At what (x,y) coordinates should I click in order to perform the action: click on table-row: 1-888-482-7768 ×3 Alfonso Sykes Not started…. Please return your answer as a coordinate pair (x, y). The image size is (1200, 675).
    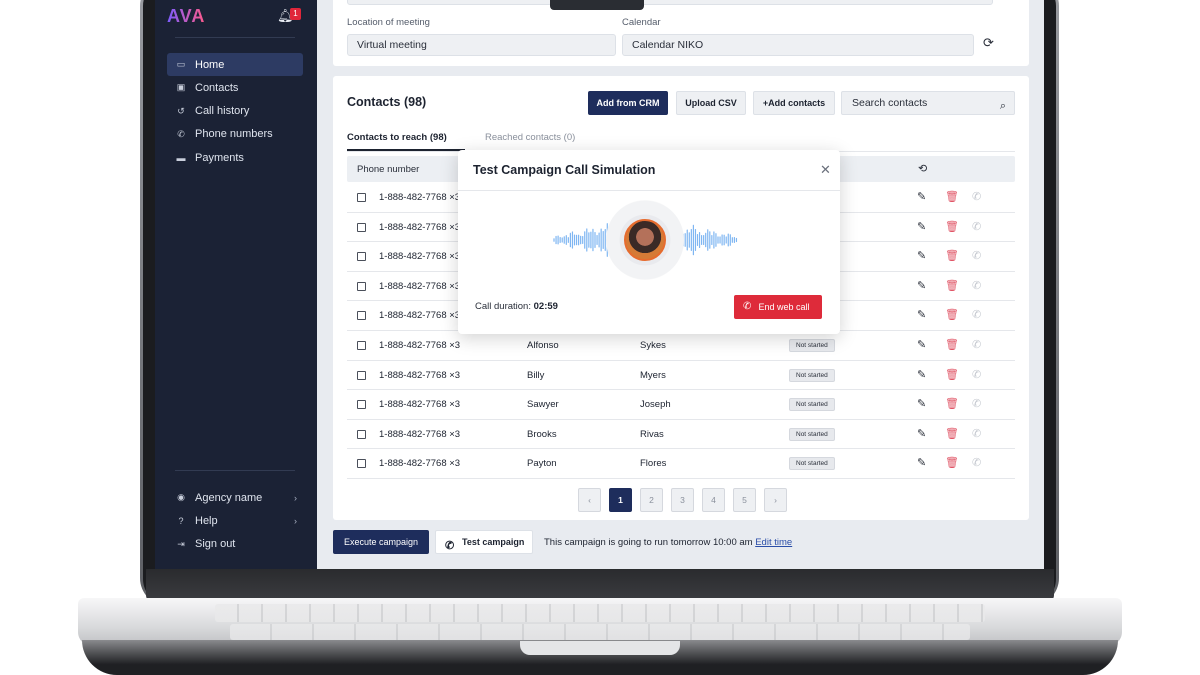
    Looking at the image, I should click on (681, 346).